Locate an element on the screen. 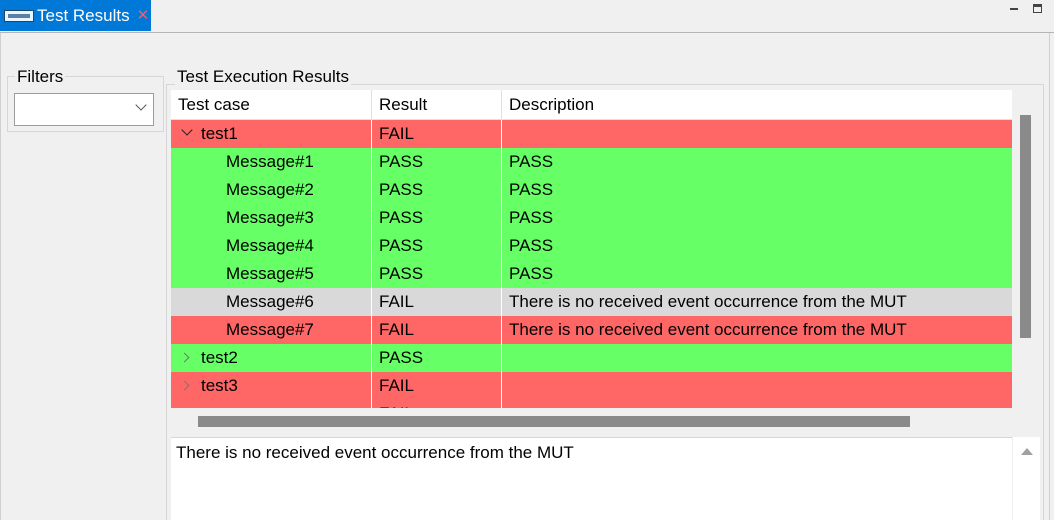  table-row: FAIL is located at coordinates (591, 404).